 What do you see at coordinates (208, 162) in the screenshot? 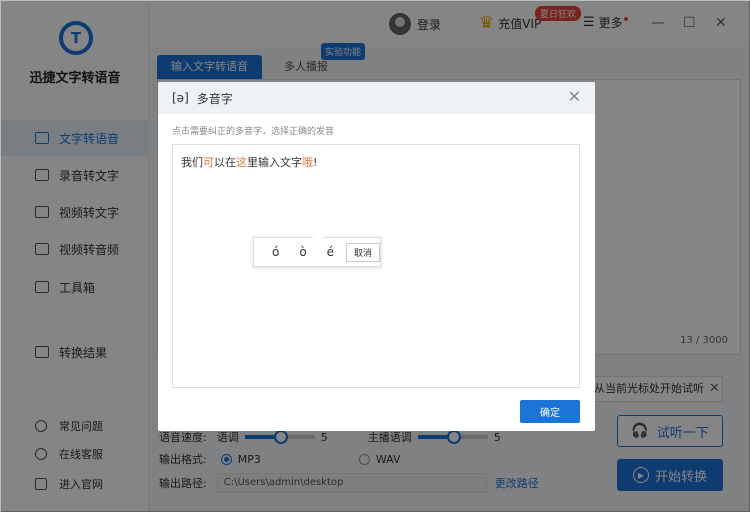
I see `polyphone-char: 可` at bounding box center [208, 162].